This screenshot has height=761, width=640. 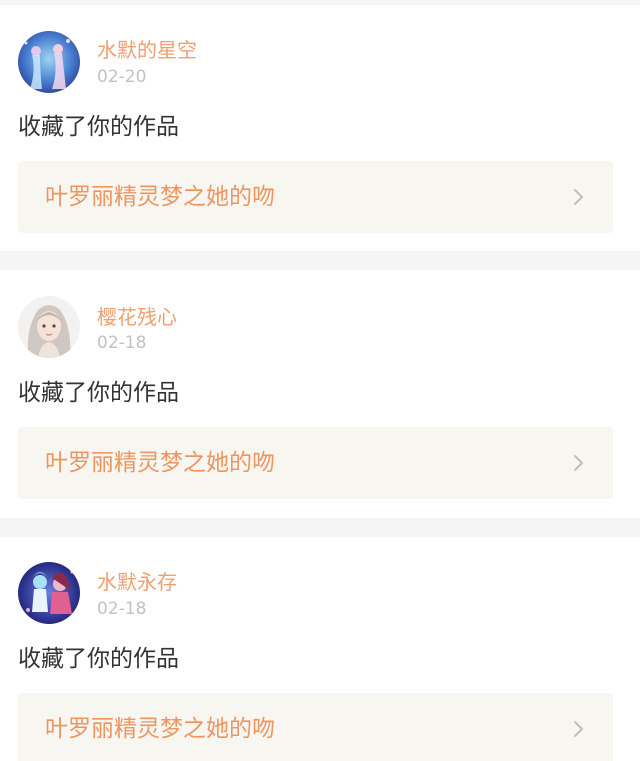 What do you see at coordinates (137, 317) in the screenshot?
I see `username: 樱花残心` at bounding box center [137, 317].